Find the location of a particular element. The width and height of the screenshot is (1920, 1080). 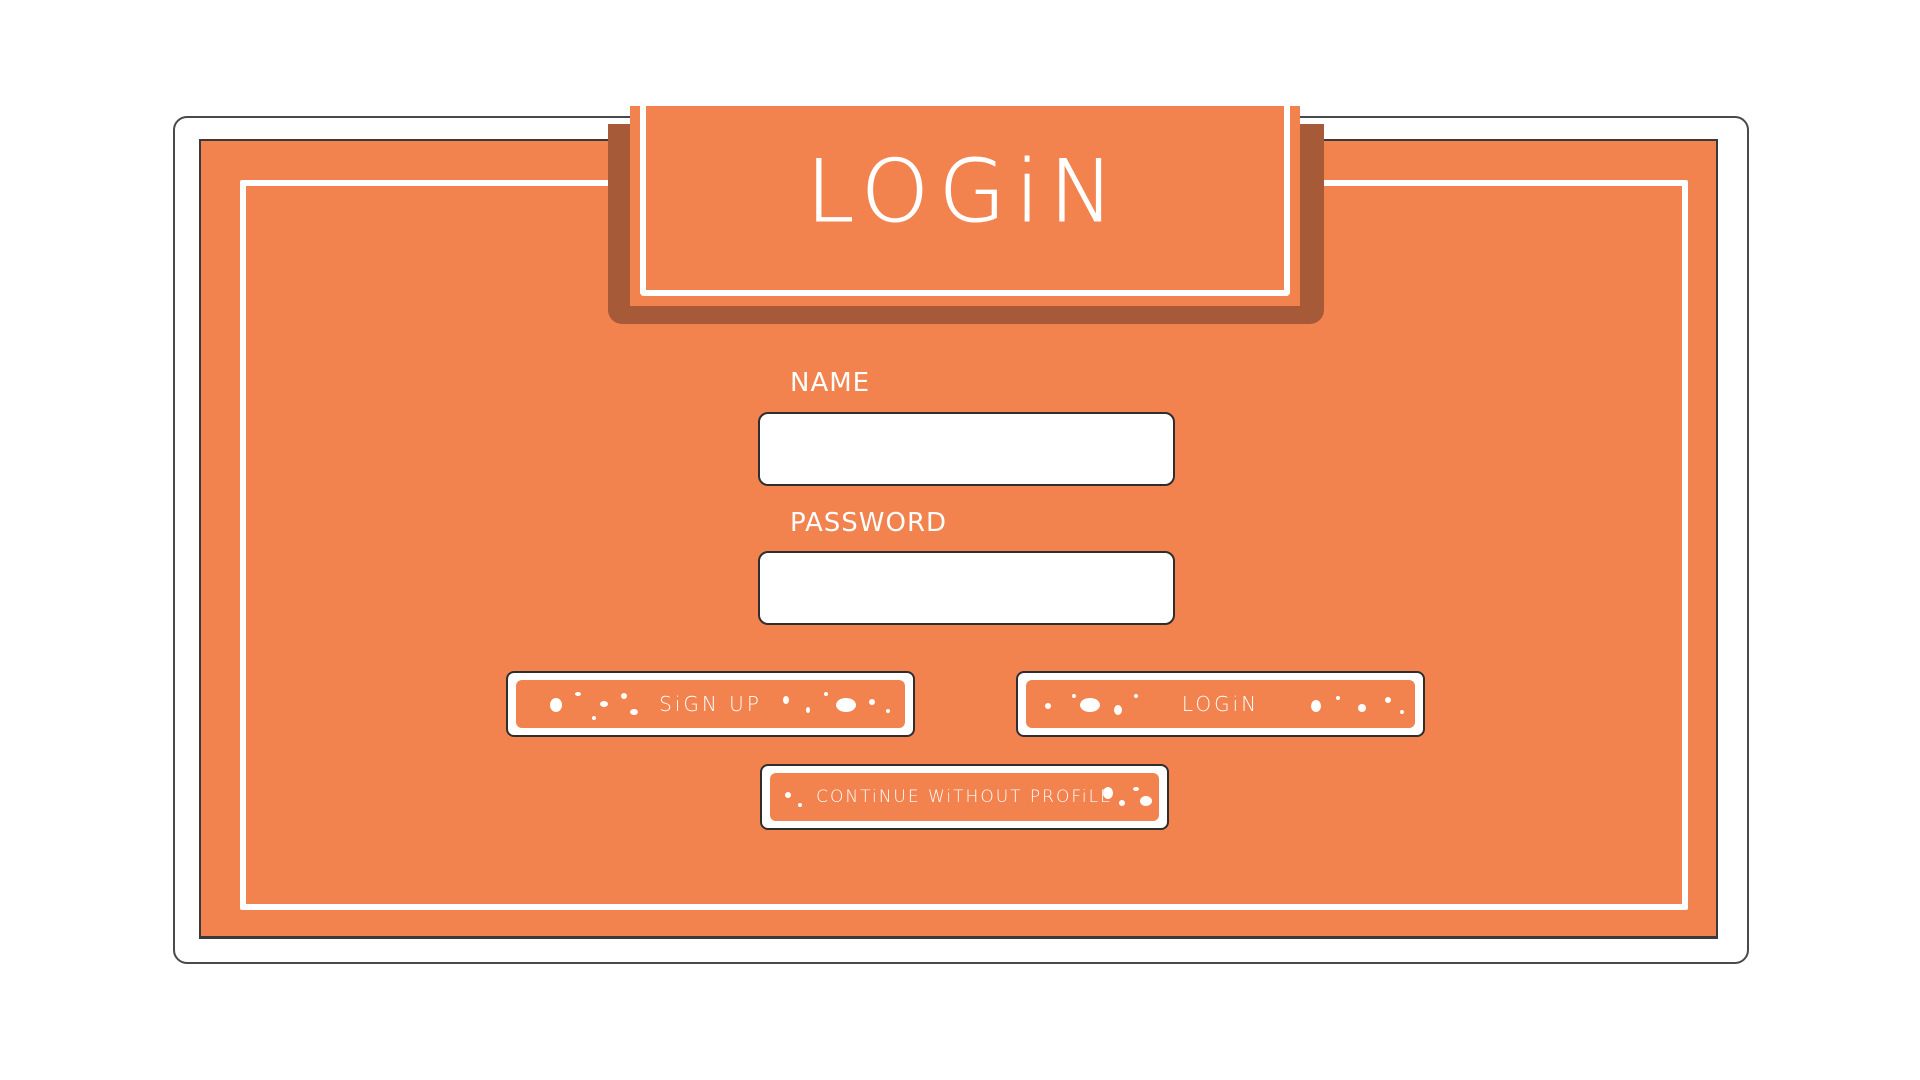

sign-up-label: SiGN UP is located at coordinates (710, 704).